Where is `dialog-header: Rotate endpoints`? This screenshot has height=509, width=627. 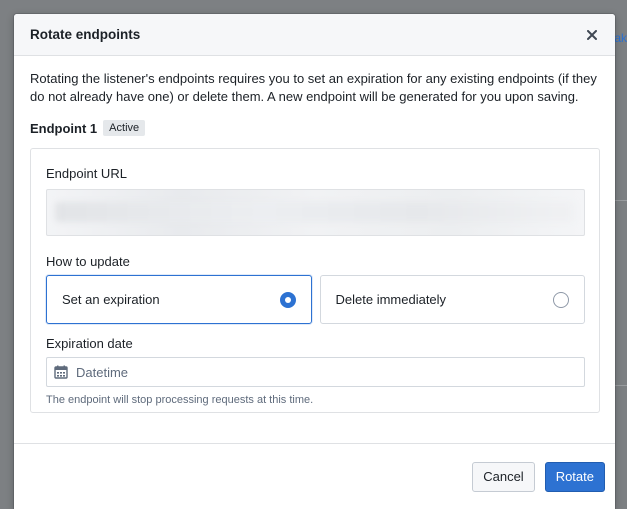 dialog-header: Rotate endpoints is located at coordinates (314, 35).